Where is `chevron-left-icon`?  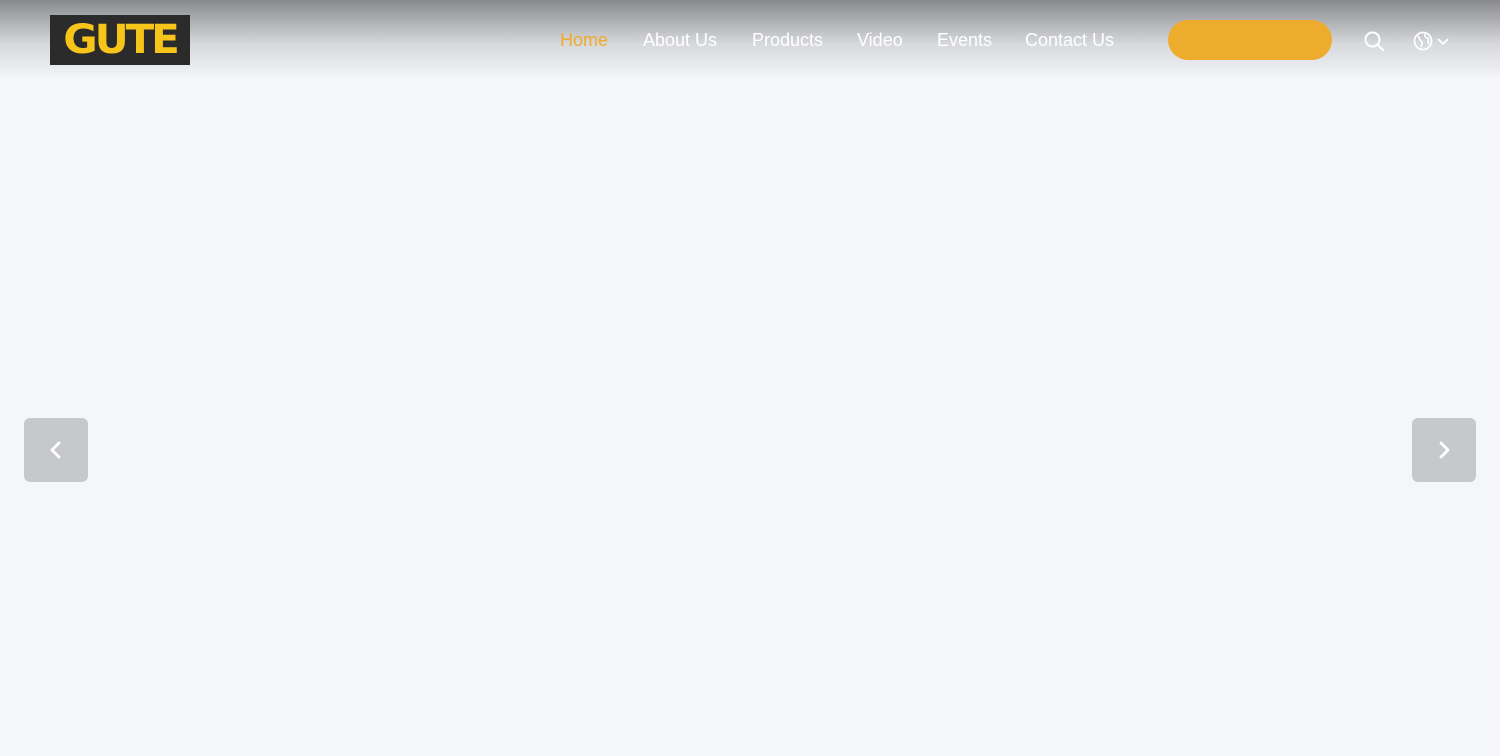
chevron-left-icon is located at coordinates (56, 450).